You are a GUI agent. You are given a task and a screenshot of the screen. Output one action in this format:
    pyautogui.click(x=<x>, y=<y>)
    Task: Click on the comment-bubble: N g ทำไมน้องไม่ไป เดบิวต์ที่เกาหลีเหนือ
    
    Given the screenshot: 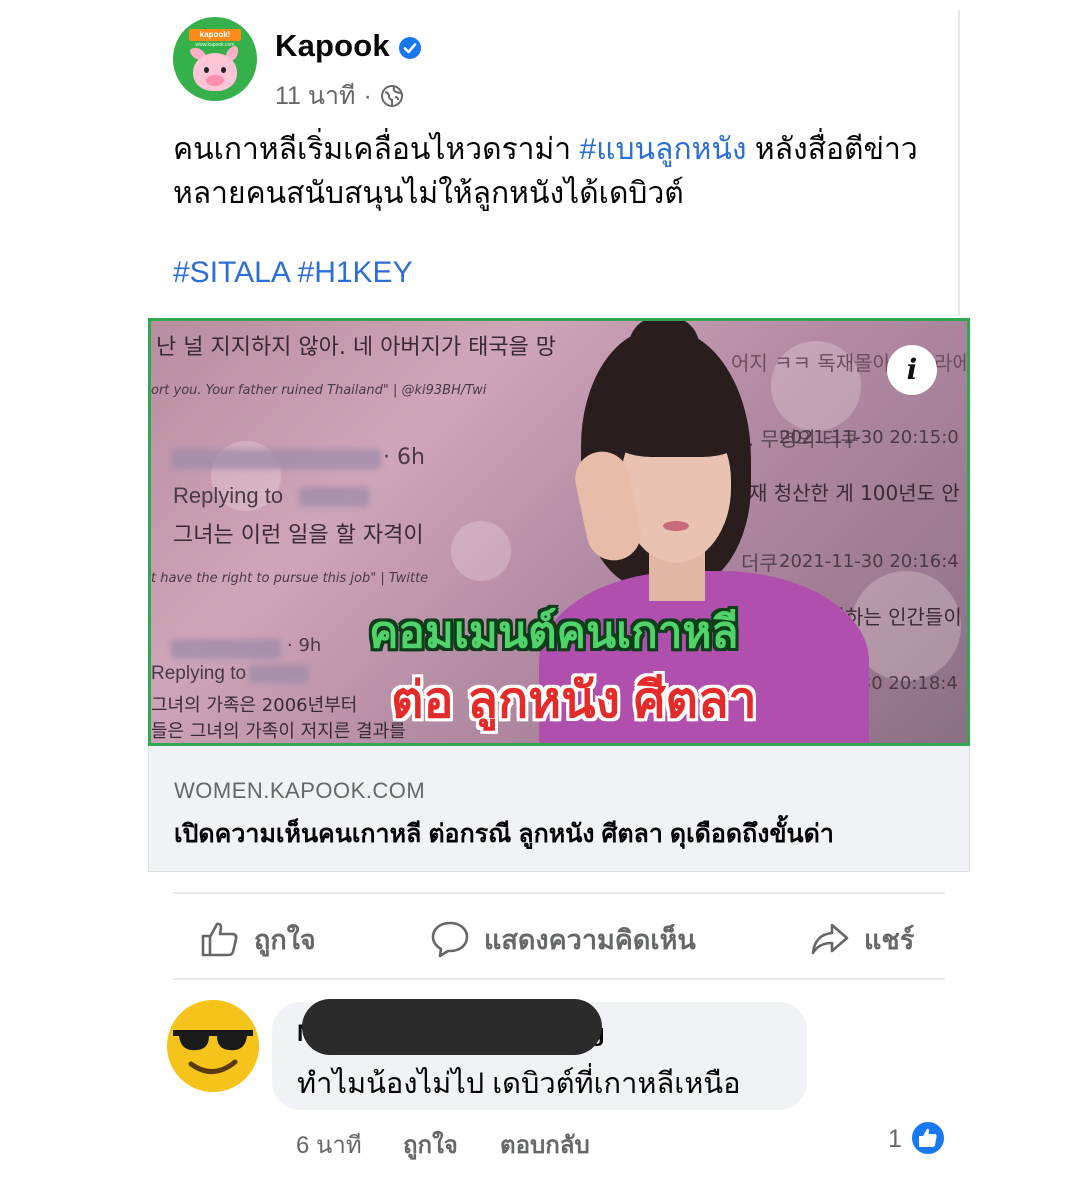 What is the action you would take?
    pyautogui.click(x=539, y=1054)
    